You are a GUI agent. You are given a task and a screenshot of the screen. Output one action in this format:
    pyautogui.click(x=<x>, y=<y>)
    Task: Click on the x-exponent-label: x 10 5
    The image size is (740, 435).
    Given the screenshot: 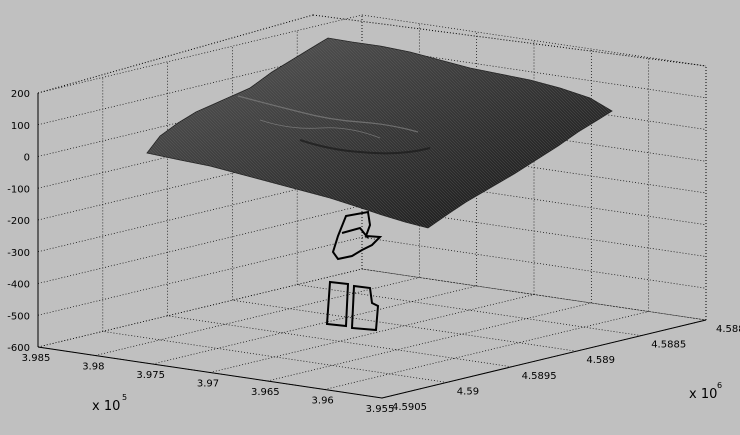 What is the action you would take?
    pyautogui.click(x=109, y=403)
    